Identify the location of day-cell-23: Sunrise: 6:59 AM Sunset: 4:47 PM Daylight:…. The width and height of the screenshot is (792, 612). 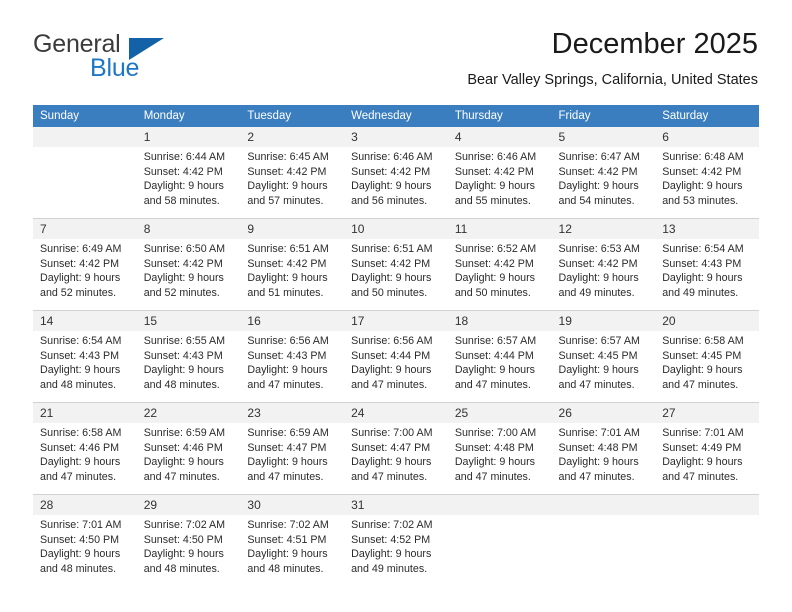
(292, 459).